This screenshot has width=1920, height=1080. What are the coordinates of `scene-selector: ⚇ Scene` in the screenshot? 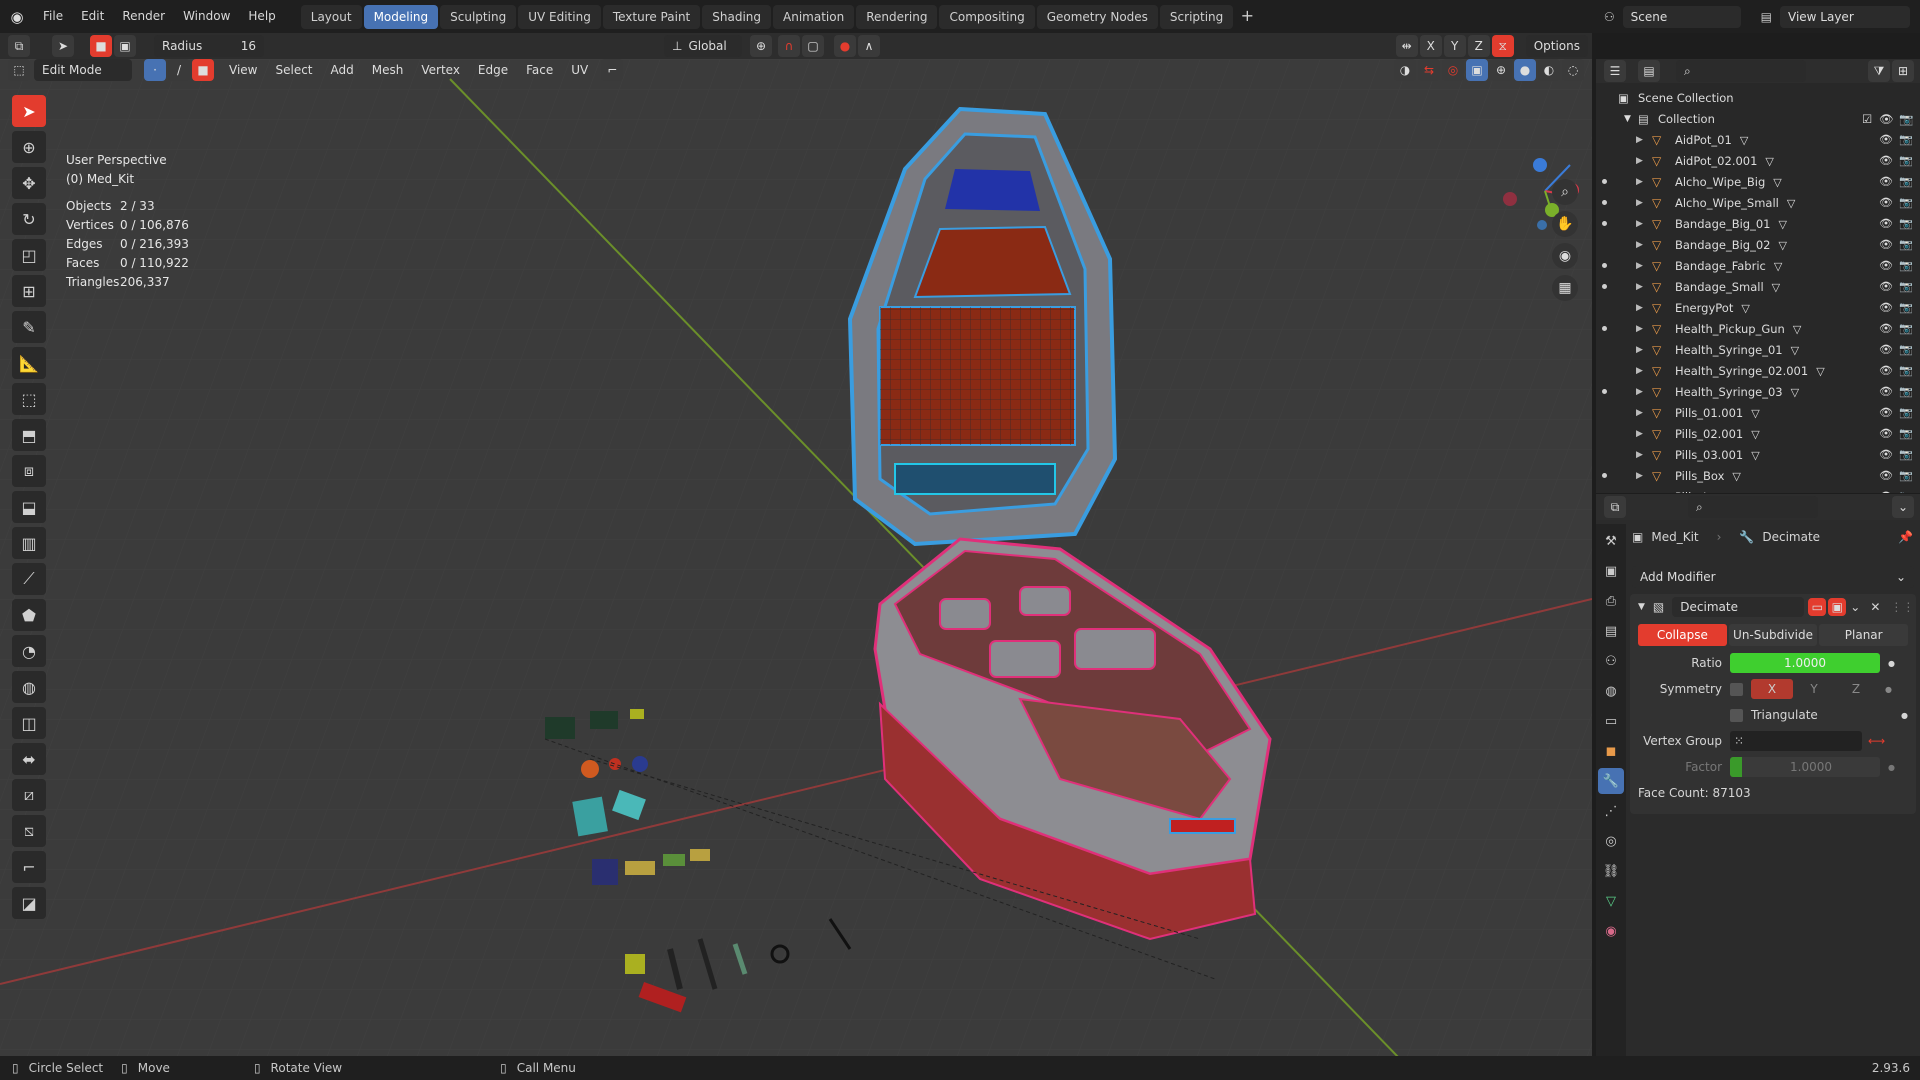 It's located at (1672, 16).